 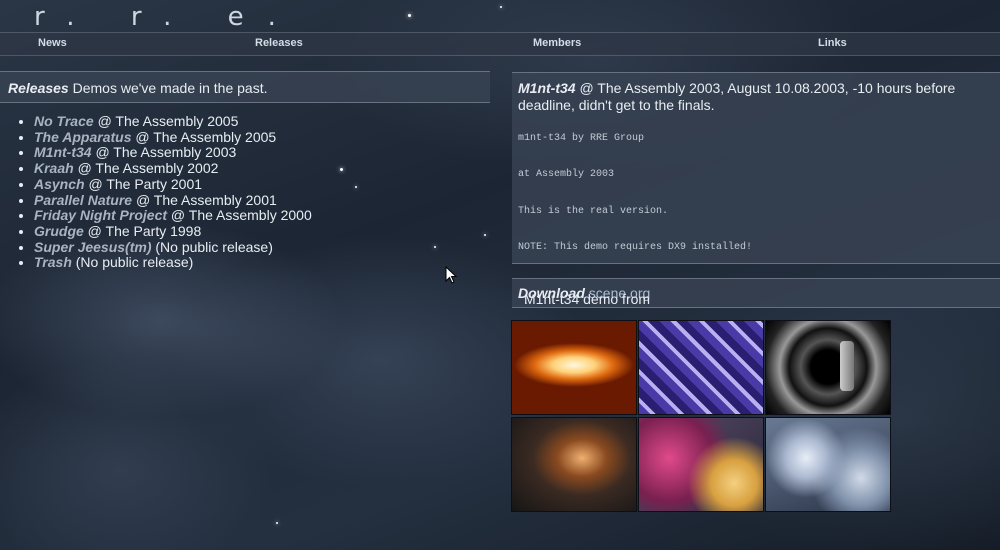 What do you see at coordinates (279, 43) in the screenshot?
I see `nav-releases: Releases` at bounding box center [279, 43].